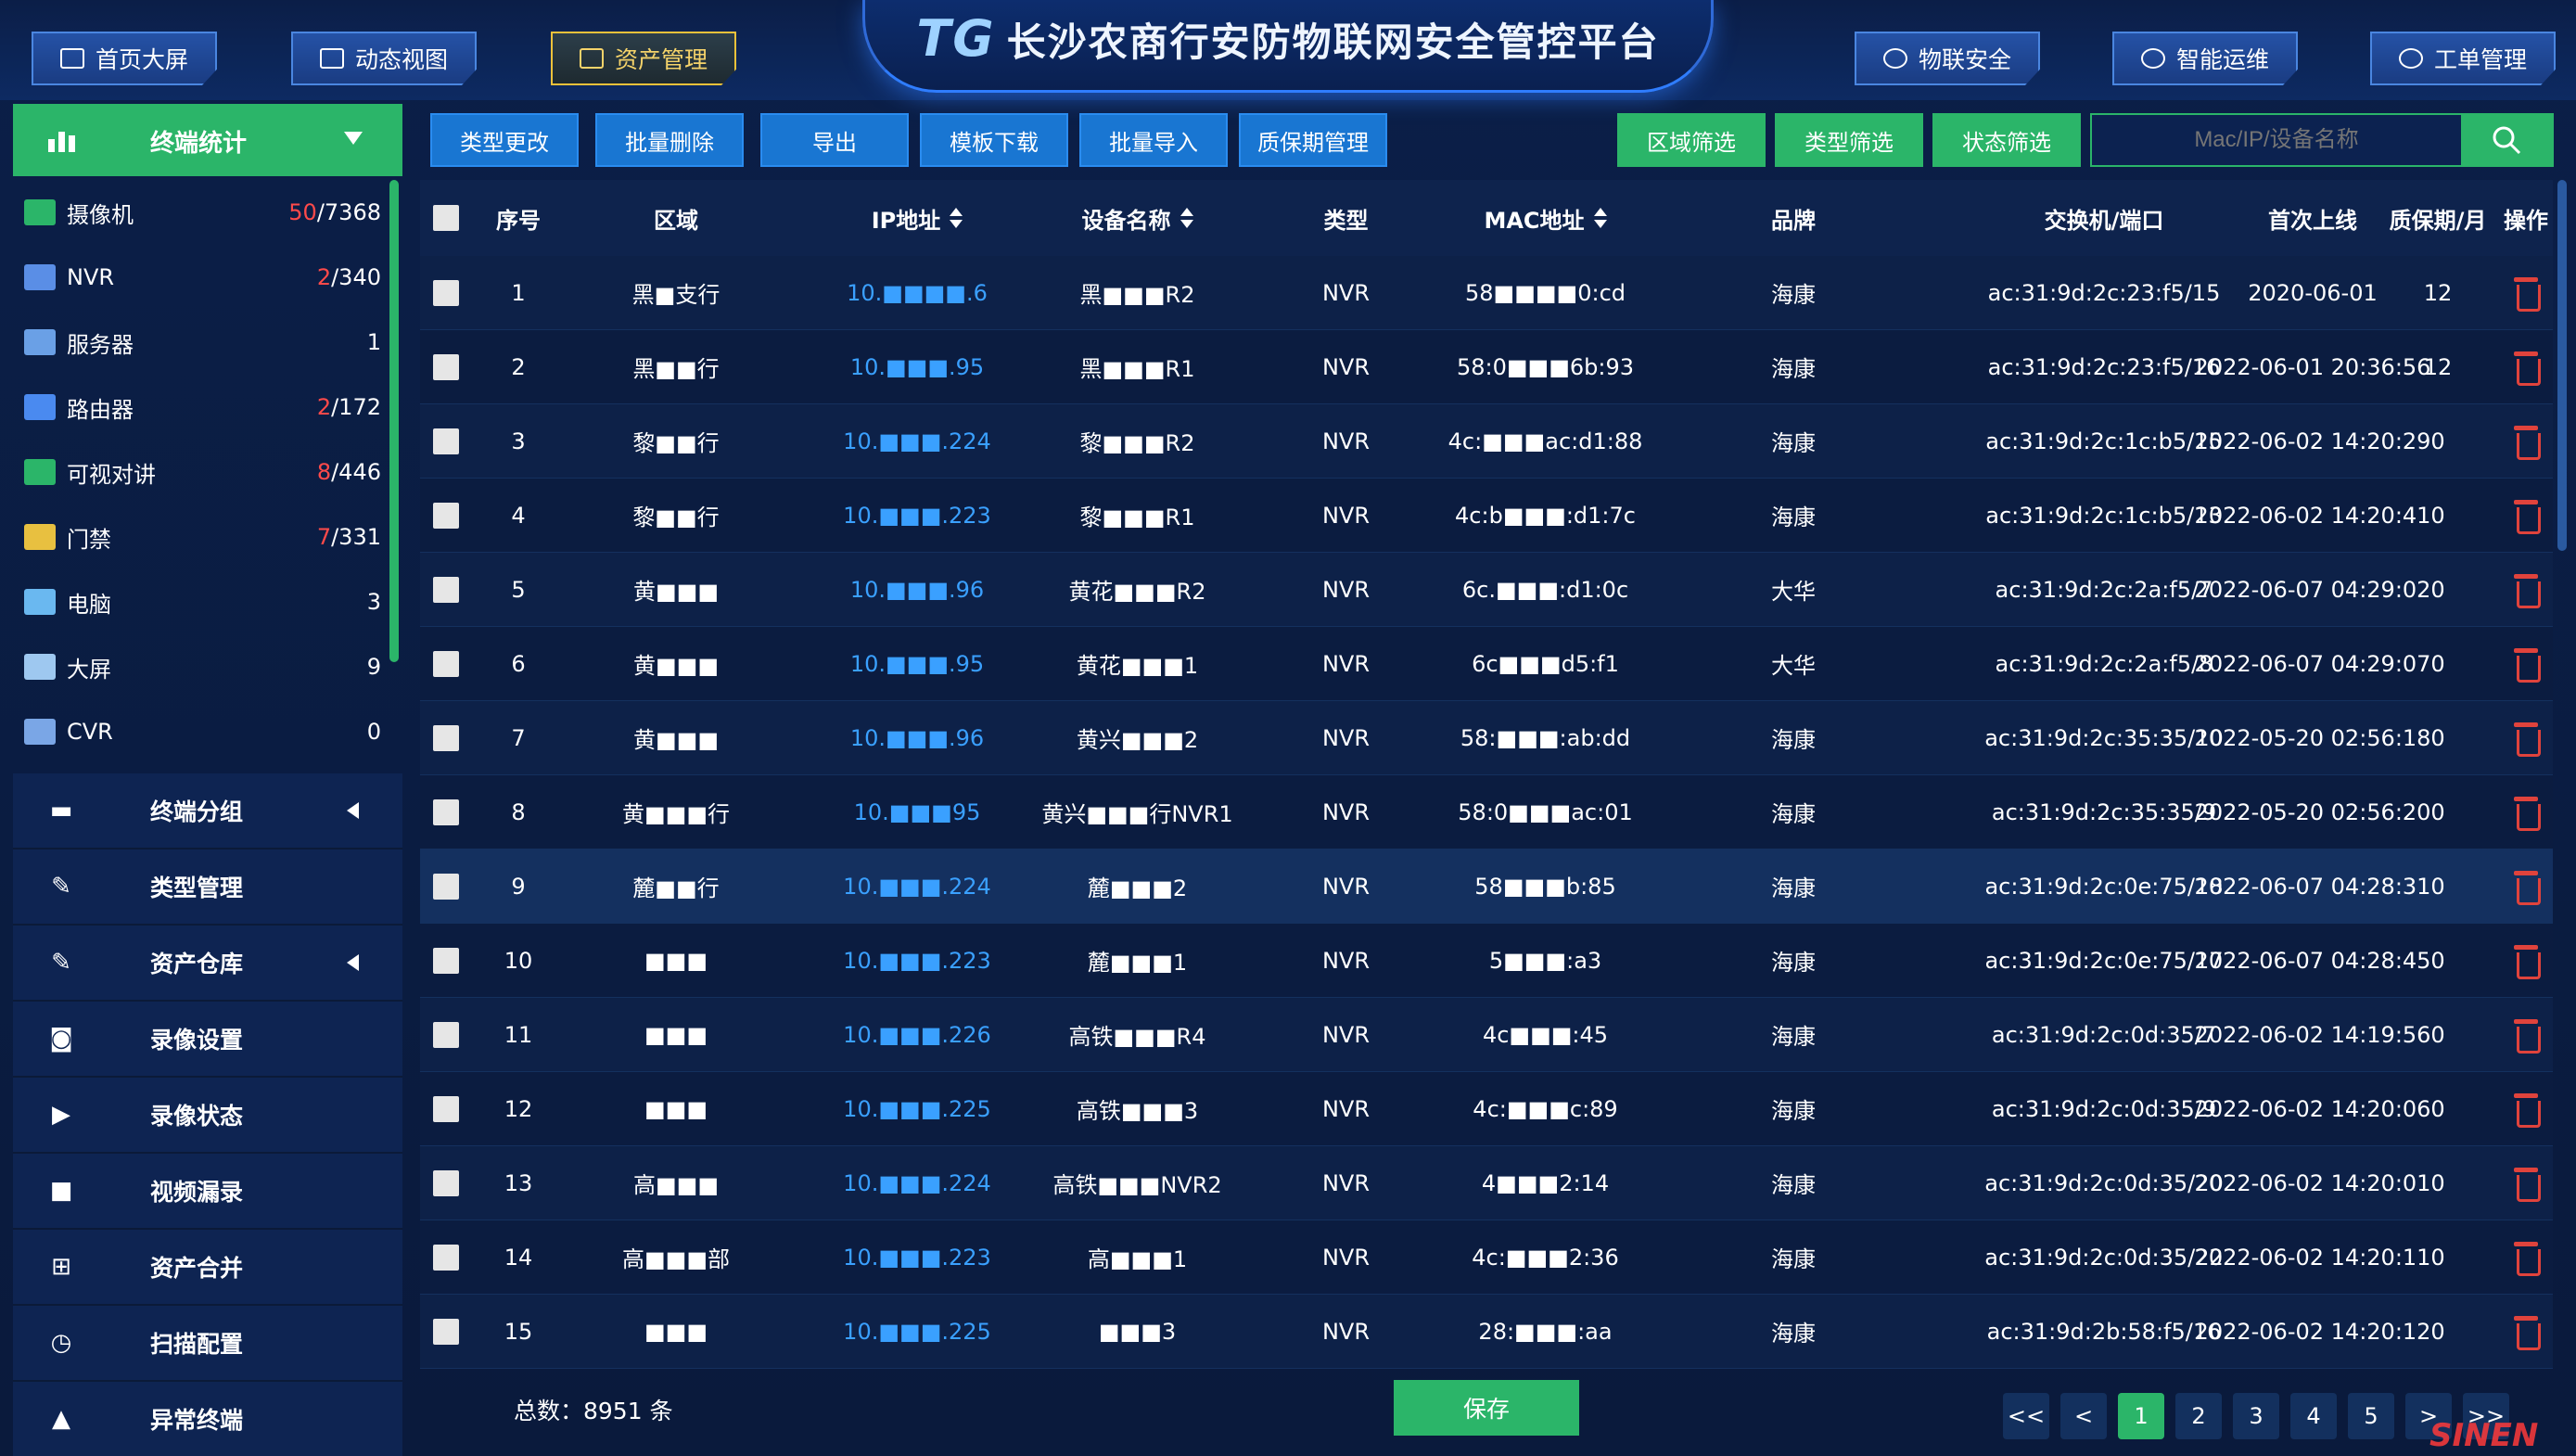 The width and height of the screenshot is (2576, 1456). Describe the element at coordinates (1486, 1408) in the screenshot. I see `save-button: 保存` at that location.